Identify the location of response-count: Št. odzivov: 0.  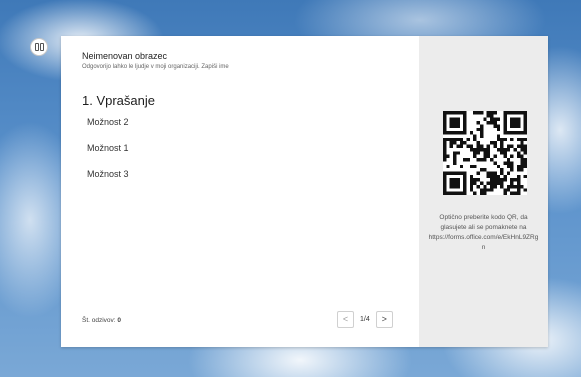
(101, 320).